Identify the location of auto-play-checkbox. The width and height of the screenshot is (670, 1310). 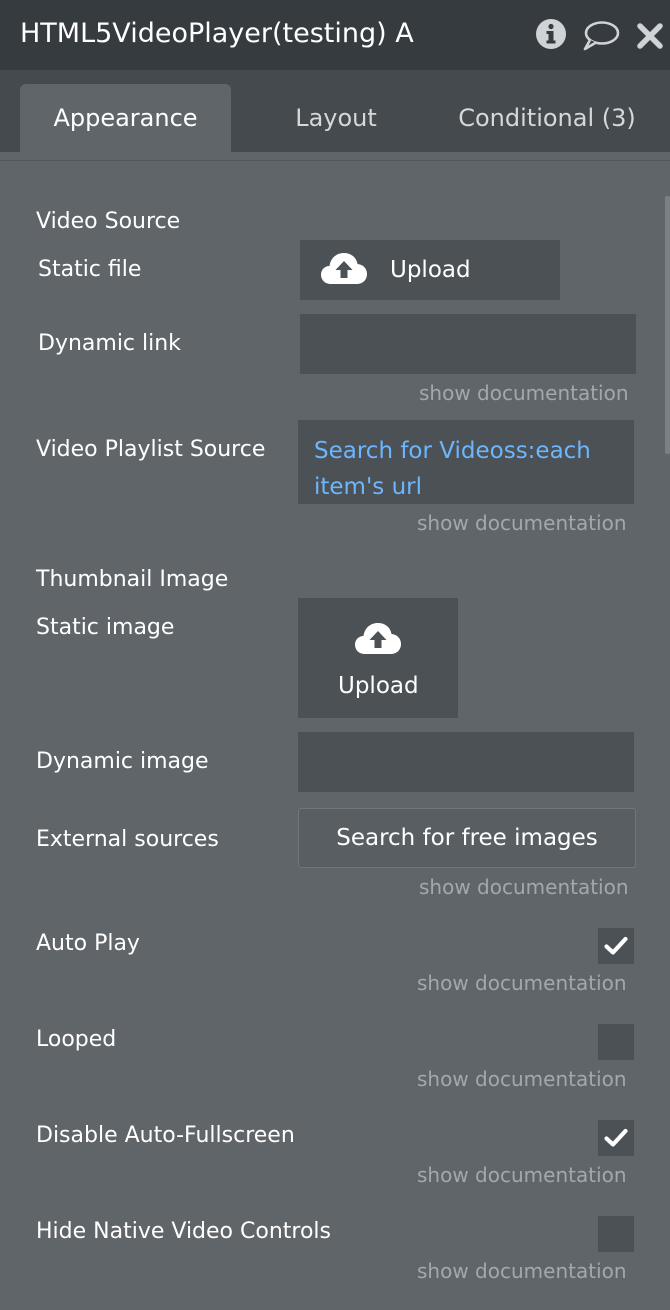
(616, 946).